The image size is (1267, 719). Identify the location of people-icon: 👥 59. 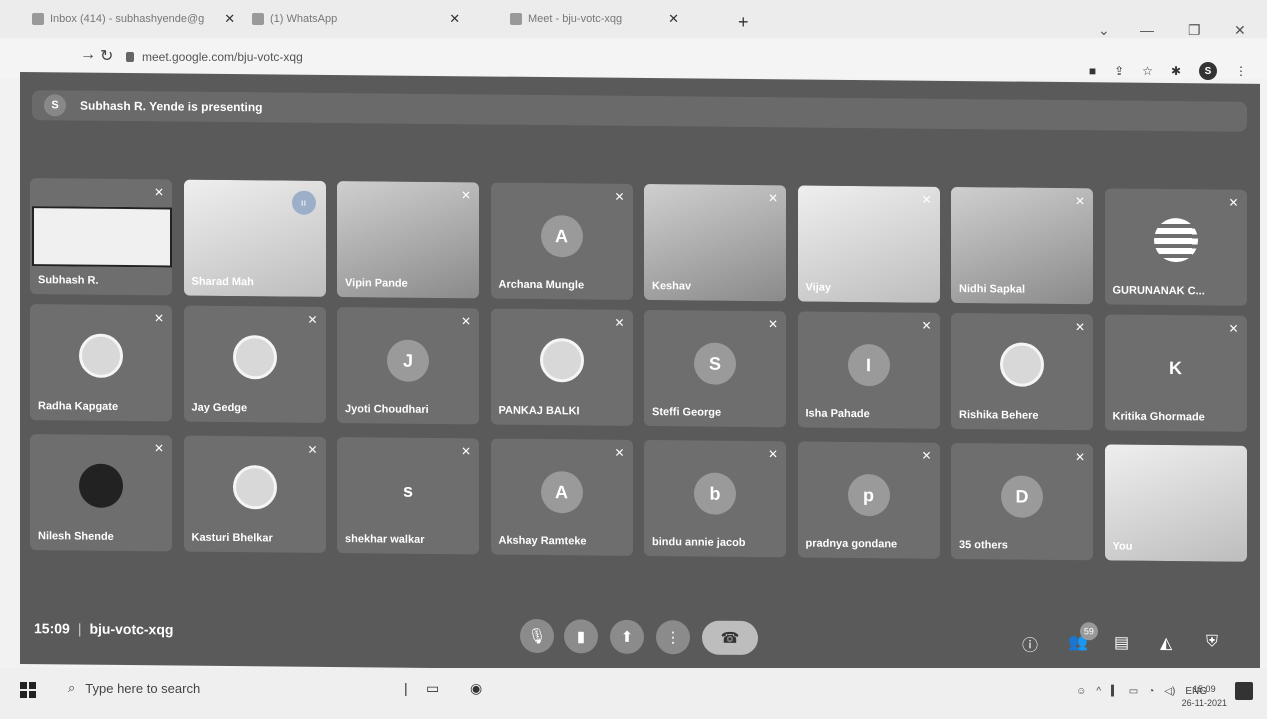
(1083, 637).